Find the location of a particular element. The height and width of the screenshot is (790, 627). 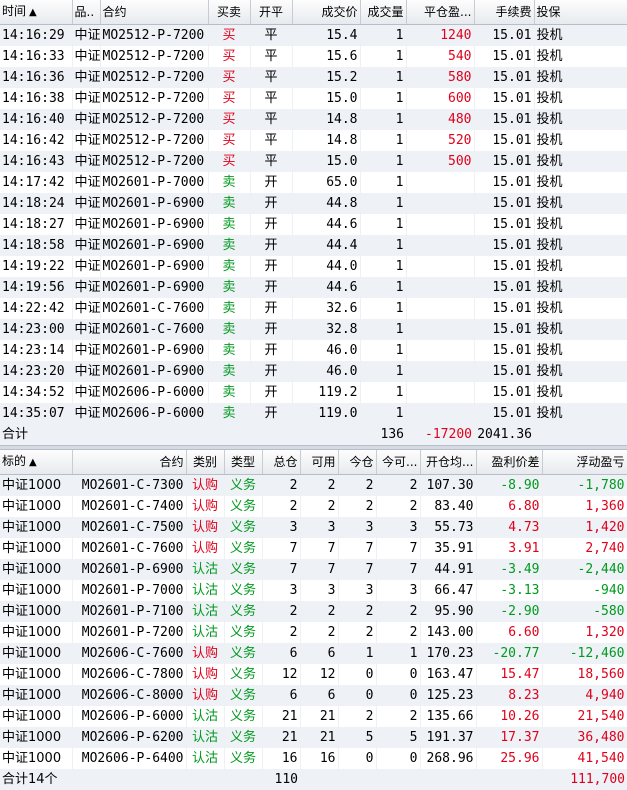

trade-row: 14:16:33 中证 MO2512-P-7200 买平 15.6 1 540 15.01 投机 is located at coordinates (313, 56).